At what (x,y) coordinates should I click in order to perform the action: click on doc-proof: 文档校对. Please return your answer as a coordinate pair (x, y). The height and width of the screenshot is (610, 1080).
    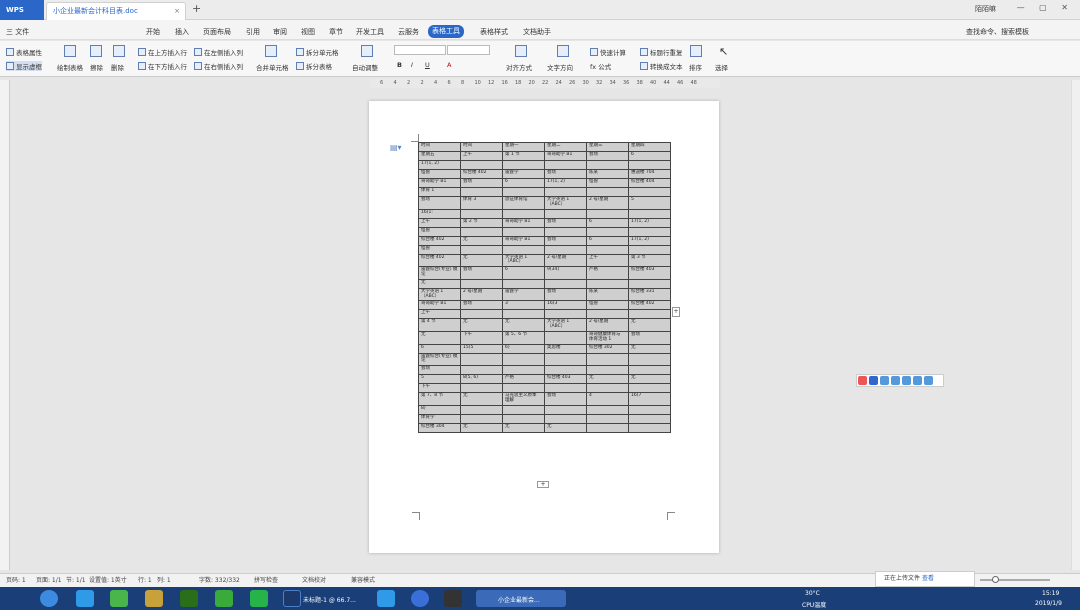
    Looking at the image, I should click on (314, 579).